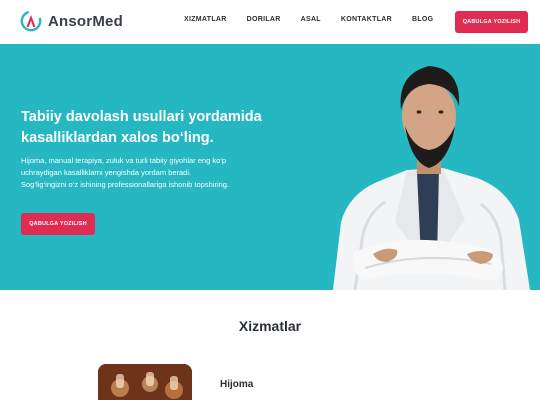  Describe the element at coordinates (270, 326) in the screenshot. I see `services-section-title: Xizmatlar` at that location.